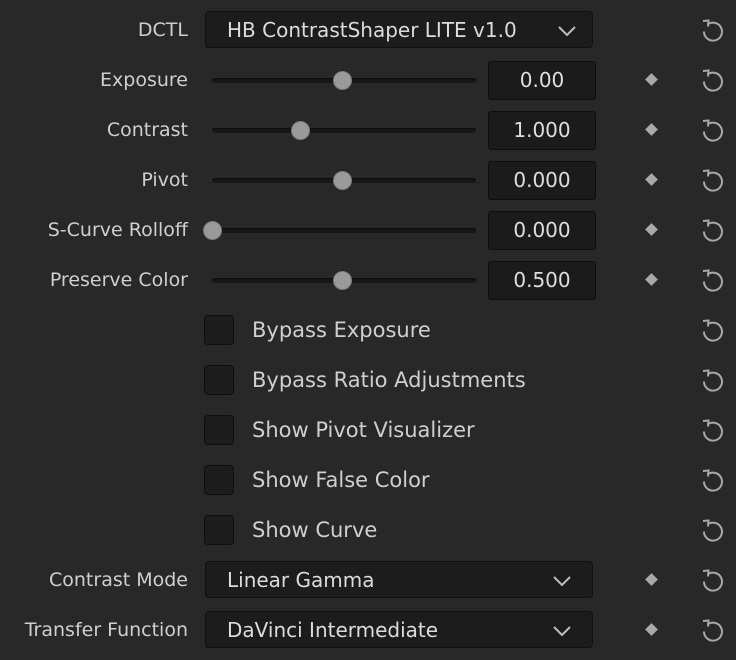 This screenshot has width=736, height=660. I want to click on dctl-label: DCTL, so click(162, 30).